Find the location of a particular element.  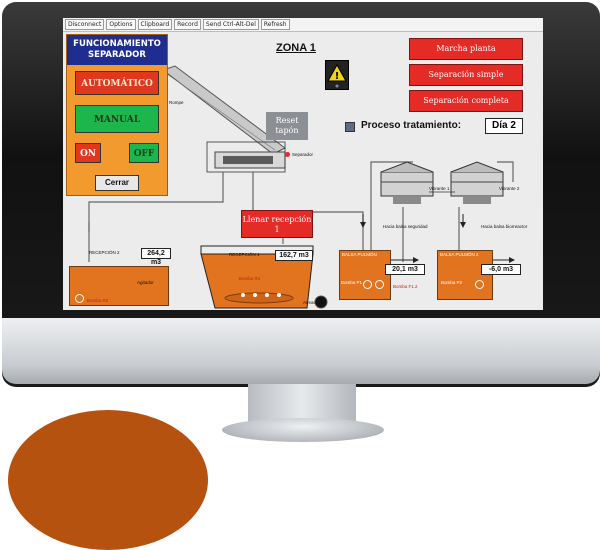

recepcion1-value: 162,7 m3 is located at coordinates (294, 255).